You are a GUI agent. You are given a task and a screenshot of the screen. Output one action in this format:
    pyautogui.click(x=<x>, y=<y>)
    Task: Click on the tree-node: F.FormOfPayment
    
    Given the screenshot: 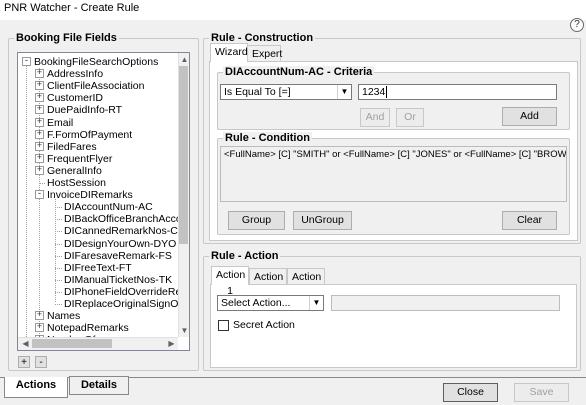 What is the action you would take?
    pyautogui.click(x=89, y=135)
    